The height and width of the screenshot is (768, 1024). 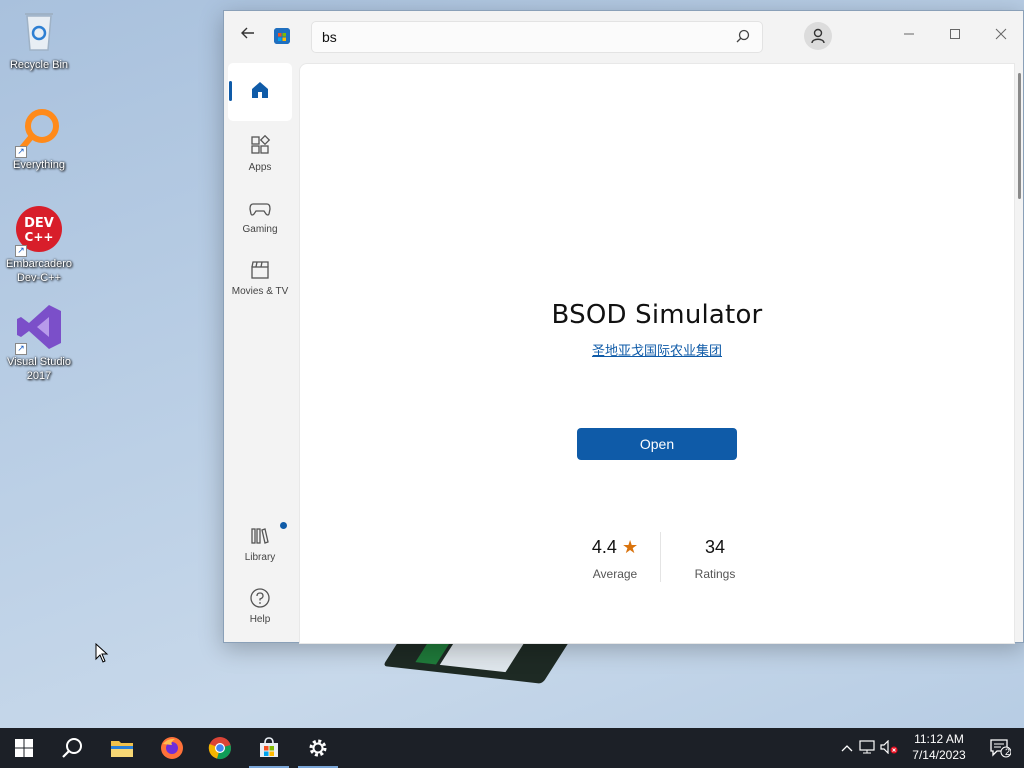 I want to click on title-bar, so click(x=623, y=37).